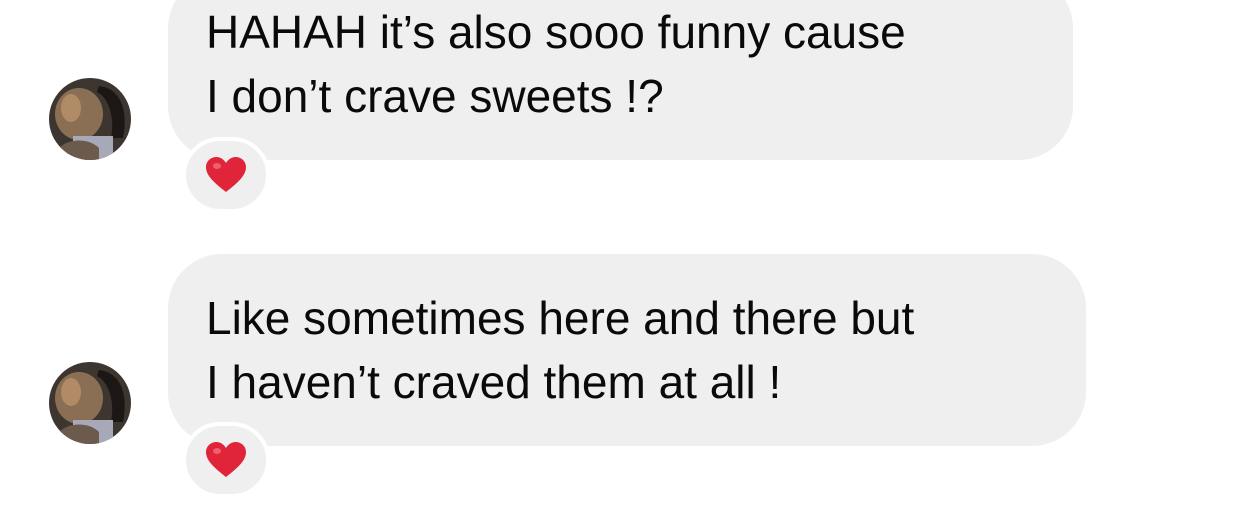 Image resolution: width=1242 pixels, height=515 pixels. What do you see at coordinates (556, 32) in the screenshot?
I see `message-text-line: HAHAH it’s also sooo funny cause` at bounding box center [556, 32].